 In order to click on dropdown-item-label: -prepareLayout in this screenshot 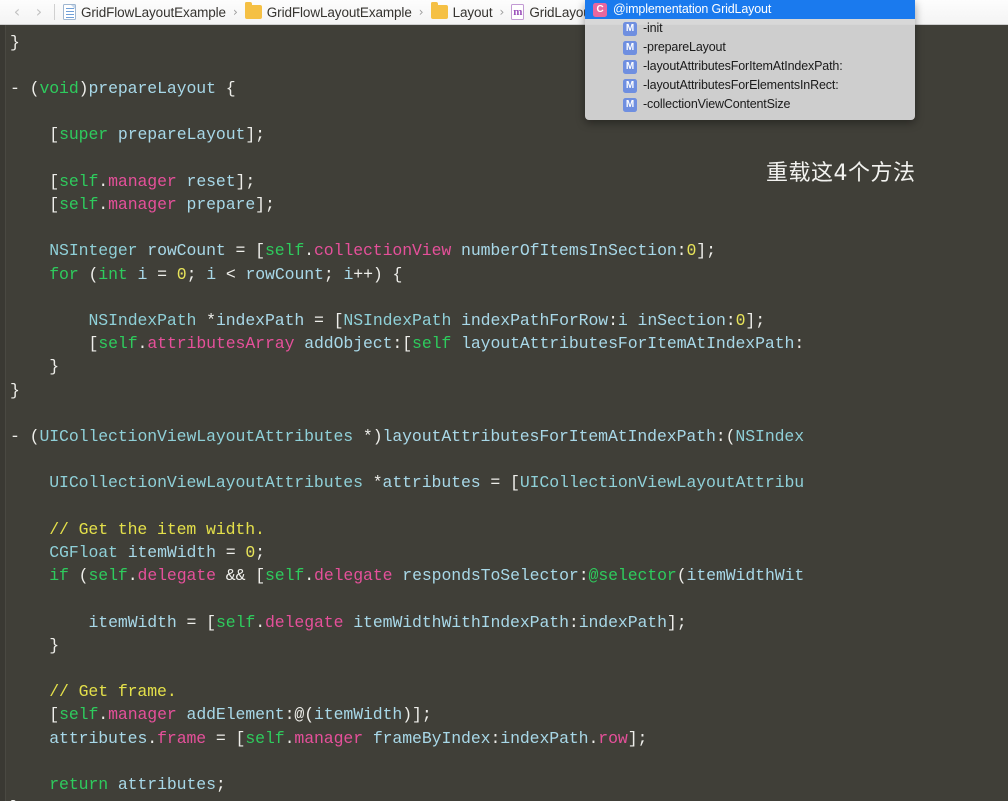, I will do `click(684, 47)`.